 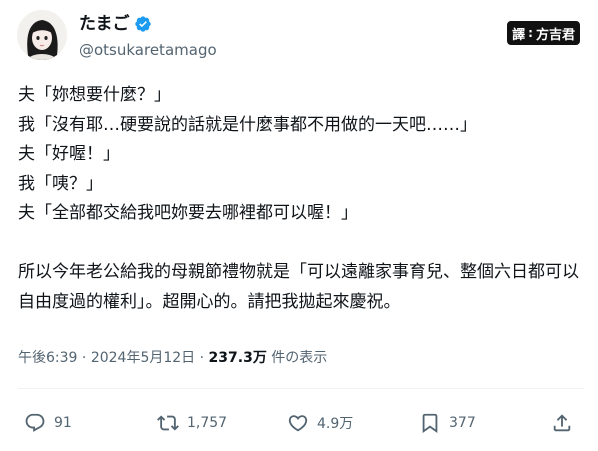 What do you see at coordinates (447, 423) in the screenshot?
I see `bookmark-button: 377` at bounding box center [447, 423].